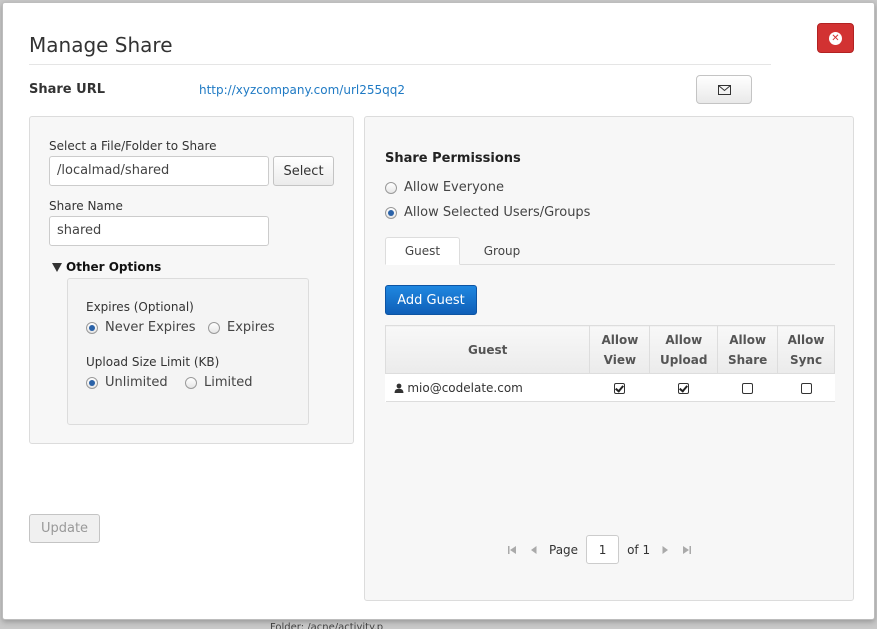 The height and width of the screenshot is (629, 877). Describe the element at coordinates (218, 382) in the screenshot. I see `radio-limited: Limited` at that location.